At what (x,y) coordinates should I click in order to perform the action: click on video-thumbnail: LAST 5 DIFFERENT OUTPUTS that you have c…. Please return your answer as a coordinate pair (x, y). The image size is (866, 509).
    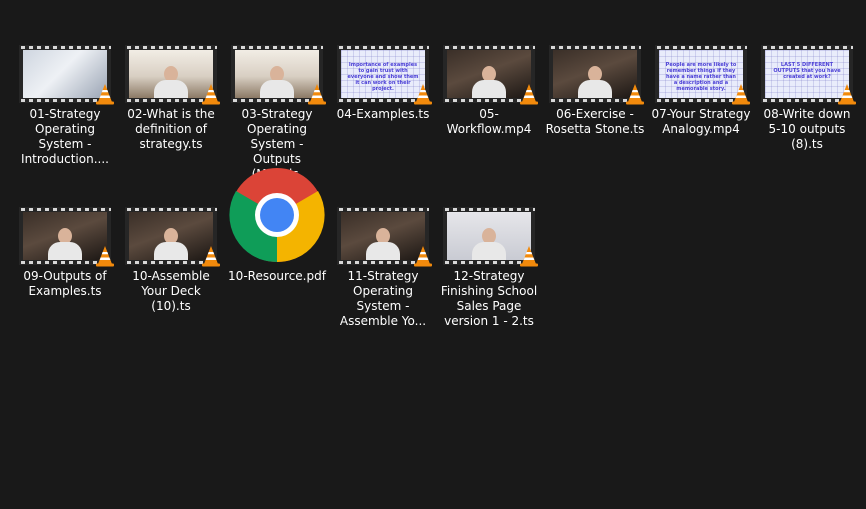
    Looking at the image, I should click on (808, 75).